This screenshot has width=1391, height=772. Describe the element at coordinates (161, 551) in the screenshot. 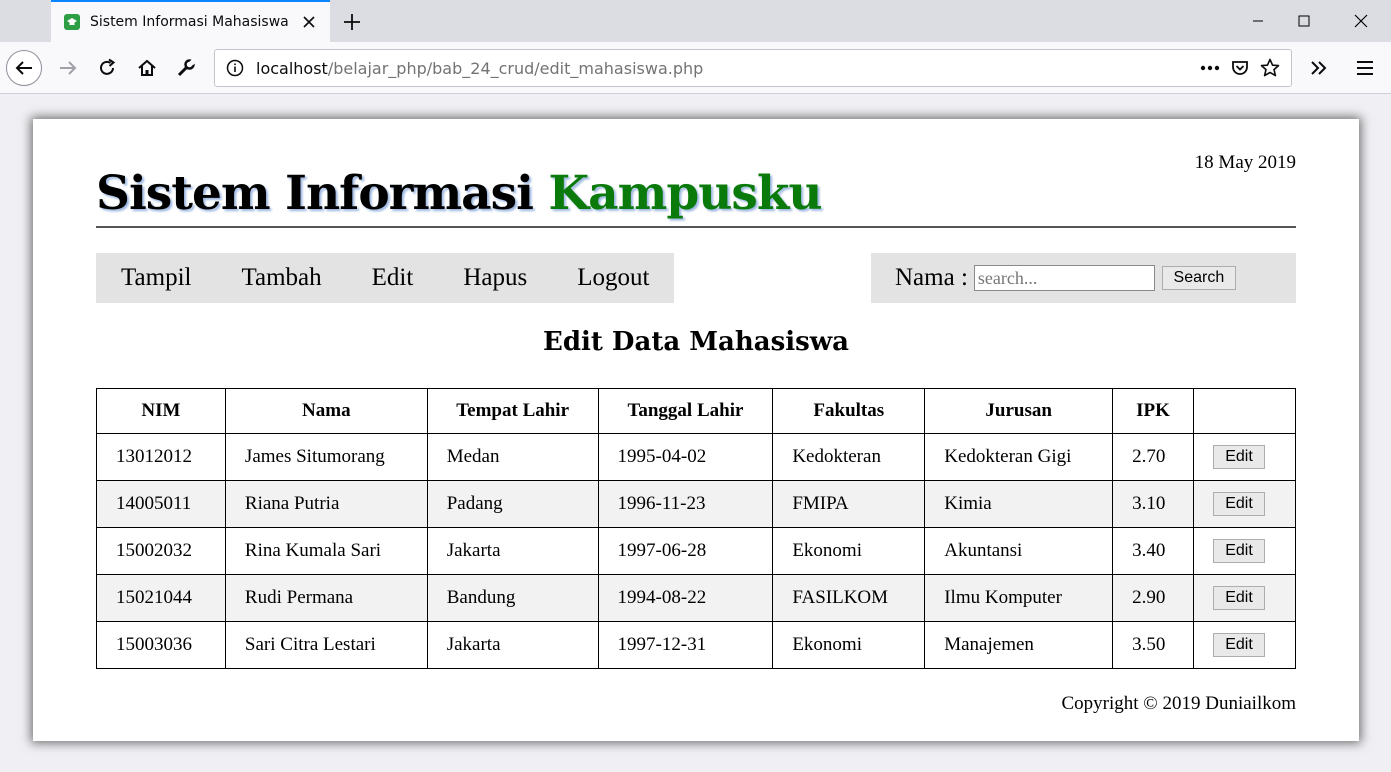

I see `cell-nim: 15002032` at that location.